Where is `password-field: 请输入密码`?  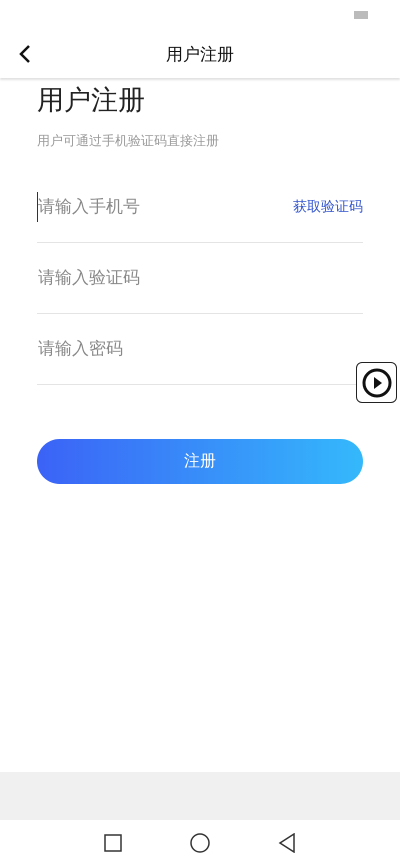
password-field: 请输入密码 is located at coordinates (200, 349).